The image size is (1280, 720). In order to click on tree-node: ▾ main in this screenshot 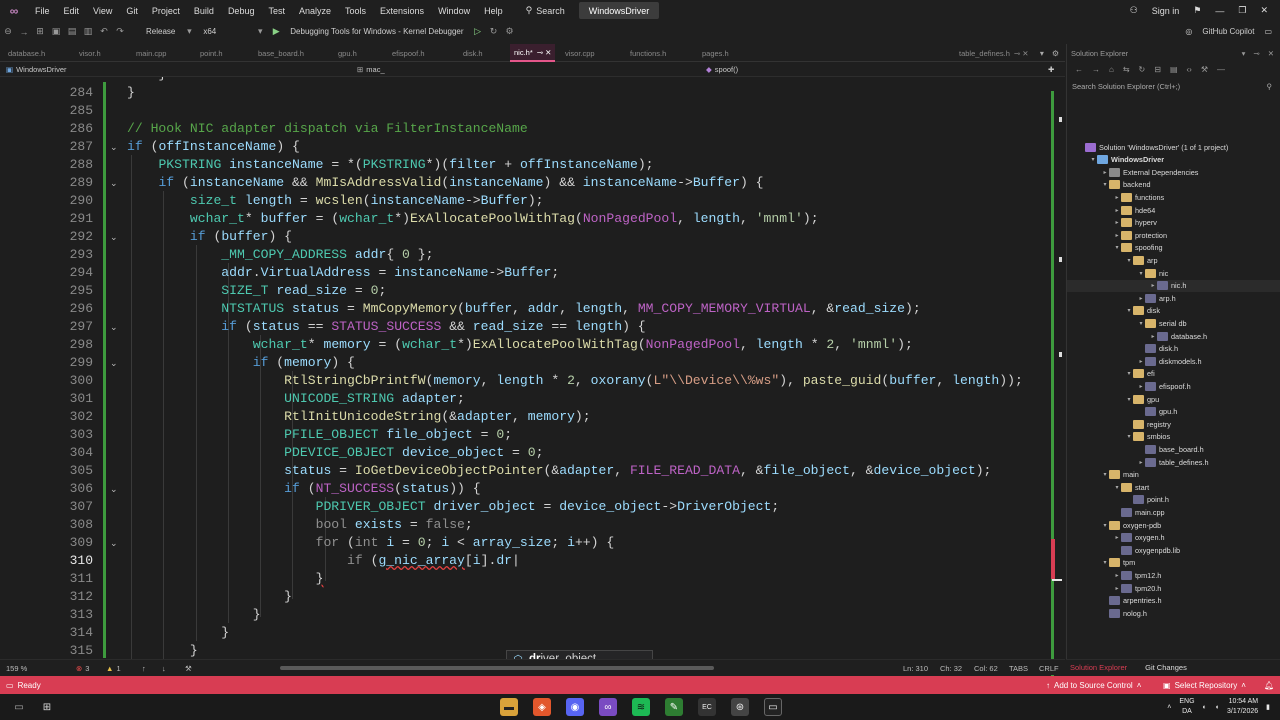, I will do `click(1173, 475)`.